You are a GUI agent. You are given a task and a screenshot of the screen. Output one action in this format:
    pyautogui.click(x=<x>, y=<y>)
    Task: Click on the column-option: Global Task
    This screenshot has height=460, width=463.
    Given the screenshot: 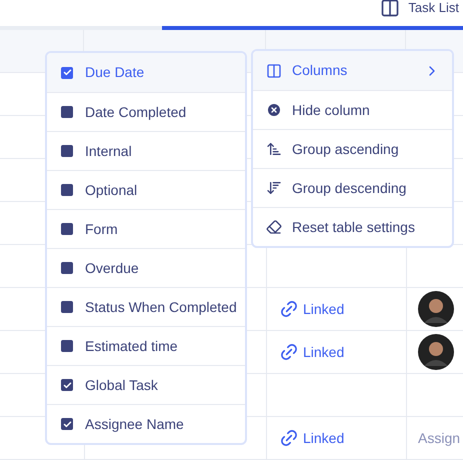 What is the action you would take?
    pyautogui.click(x=146, y=384)
    